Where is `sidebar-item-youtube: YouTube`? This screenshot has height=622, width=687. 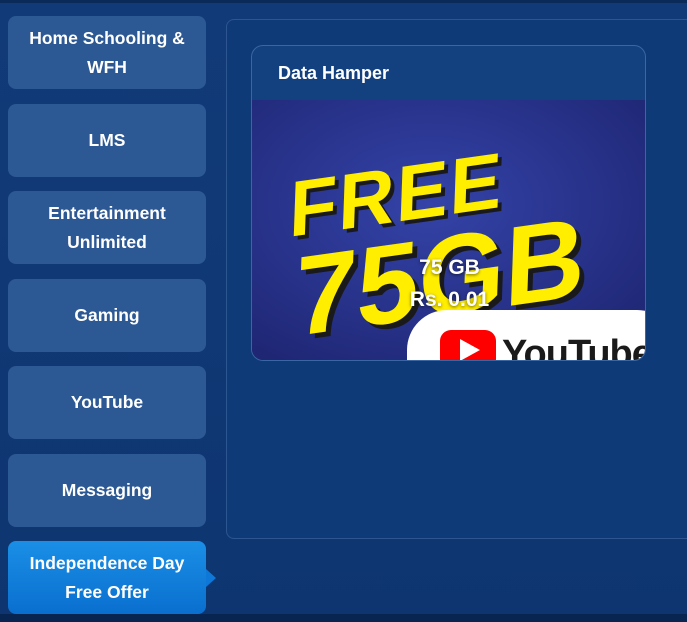
sidebar-item-youtube: YouTube is located at coordinates (107, 402).